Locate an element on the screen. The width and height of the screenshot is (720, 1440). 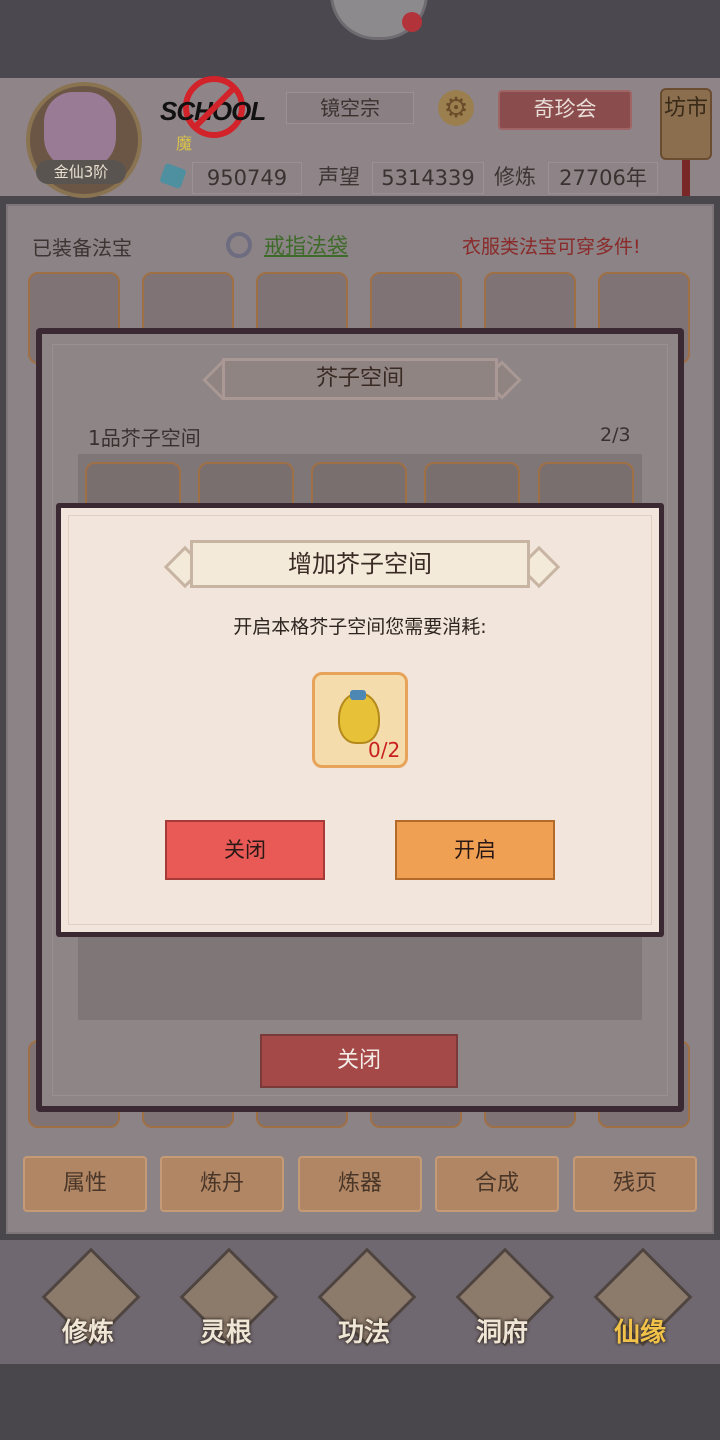
avatar-portrait is located at coordinates (80, 130).